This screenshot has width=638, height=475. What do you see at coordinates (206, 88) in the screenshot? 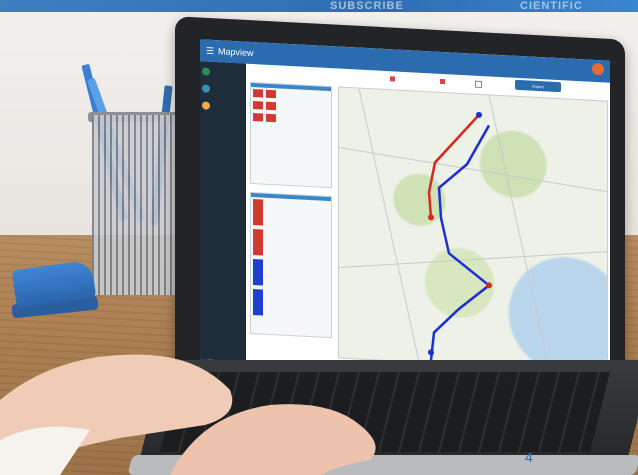
I see `vehicles-icon` at bounding box center [206, 88].